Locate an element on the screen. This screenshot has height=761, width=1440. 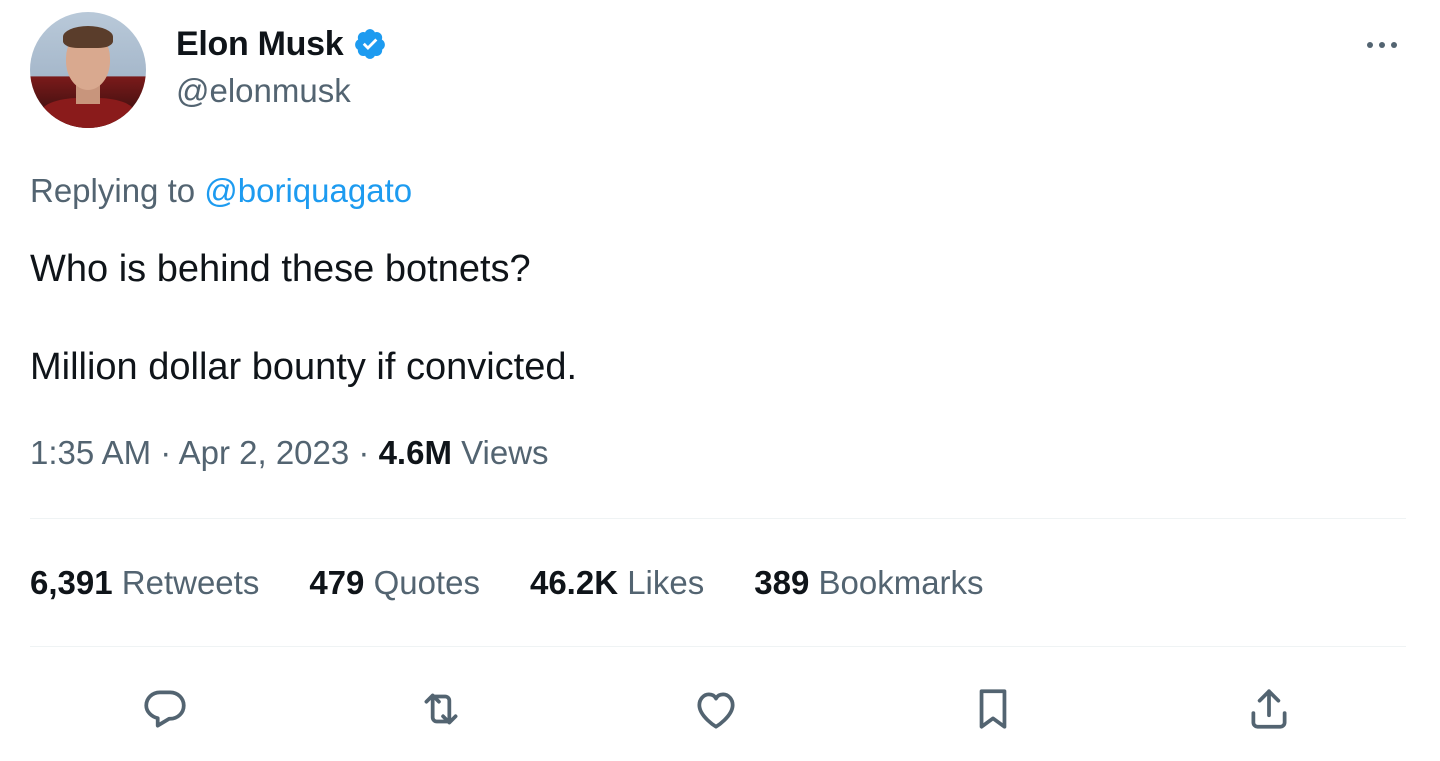
bookmarks-count: 389 is located at coordinates (782, 582).